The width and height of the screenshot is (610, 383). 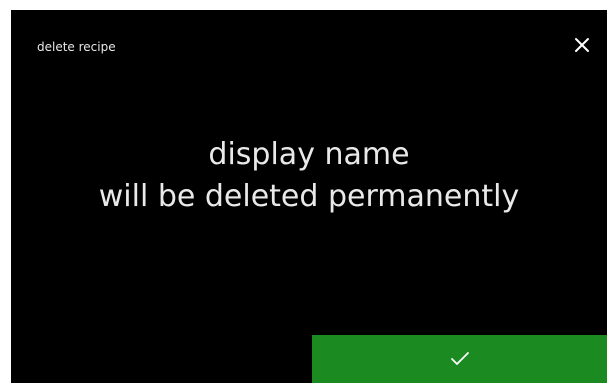 I want to click on warning-text: will be deleted permanently, so click(x=309, y=196).